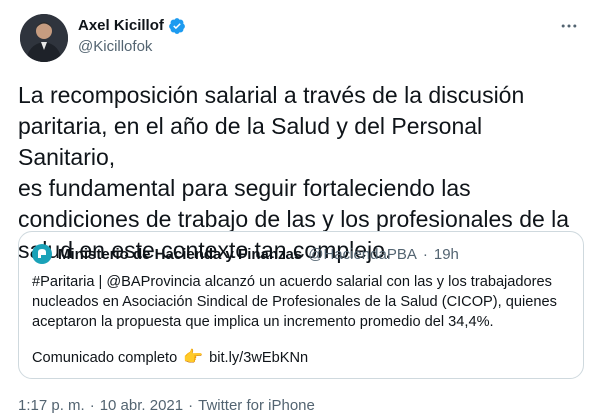 The width and height of the screenshot is (602, 418). I want to click on author-display-name: Axel Kicillof, so click(121, 26).